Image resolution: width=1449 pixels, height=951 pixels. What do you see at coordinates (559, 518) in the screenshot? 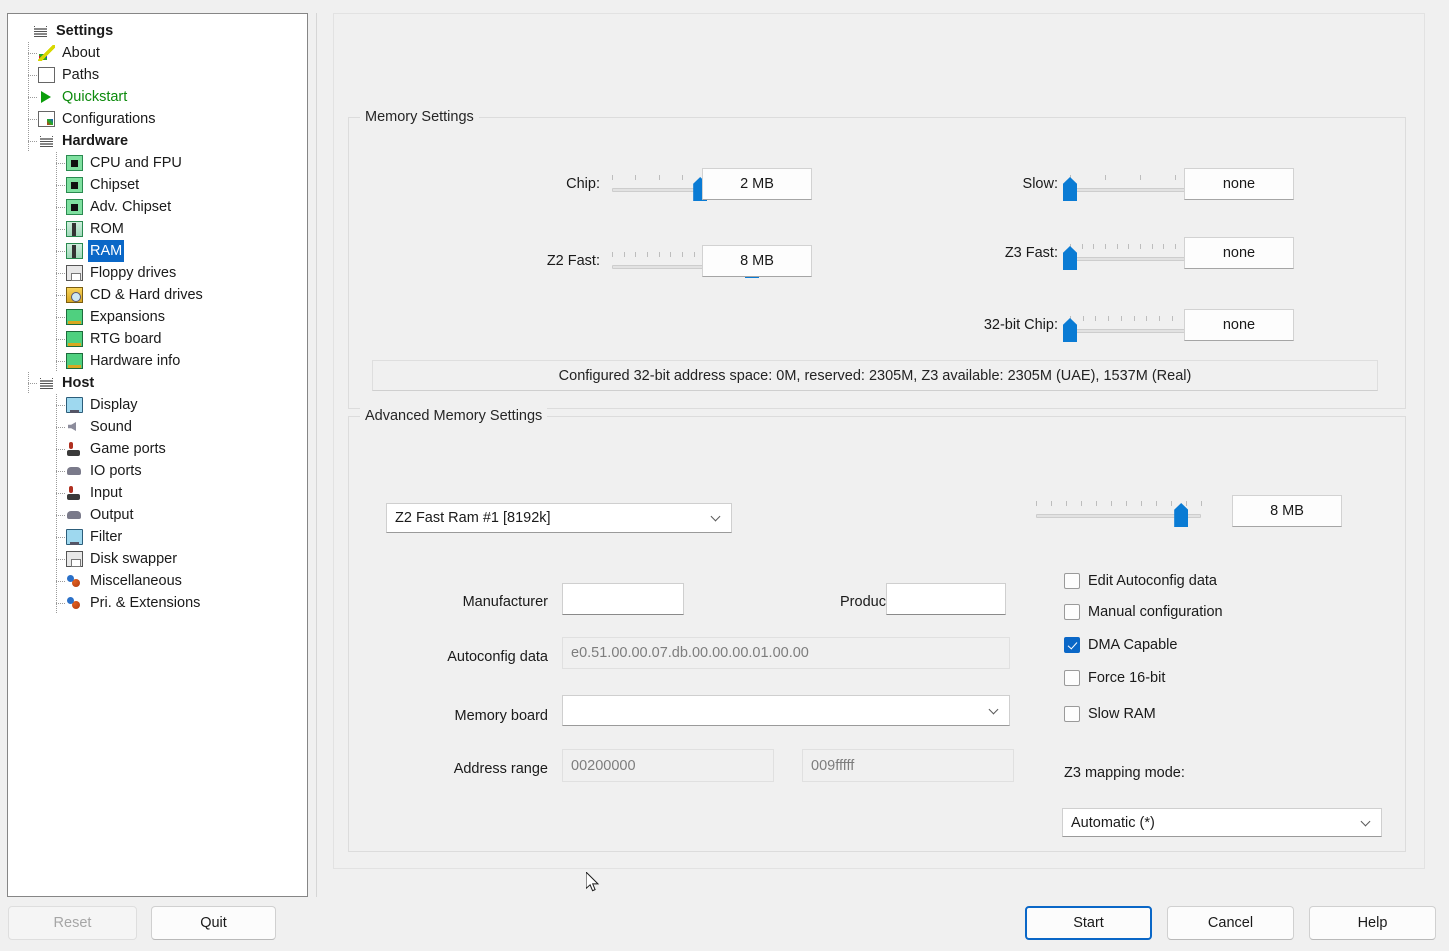
I see `memory-board-select: Z2 Fast Ram #1 [8192k]` at bounding box center [559, 518].